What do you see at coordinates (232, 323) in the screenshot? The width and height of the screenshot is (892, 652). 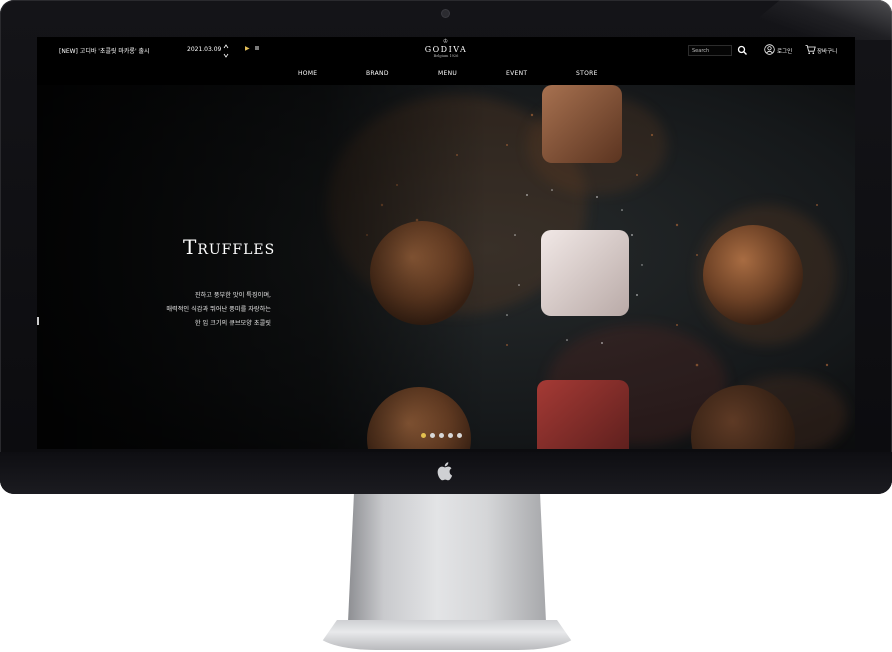 I see `hero-desc-line: 한 입 크기의 큐브모양 초콜릿` at bounding box center [232, 323].